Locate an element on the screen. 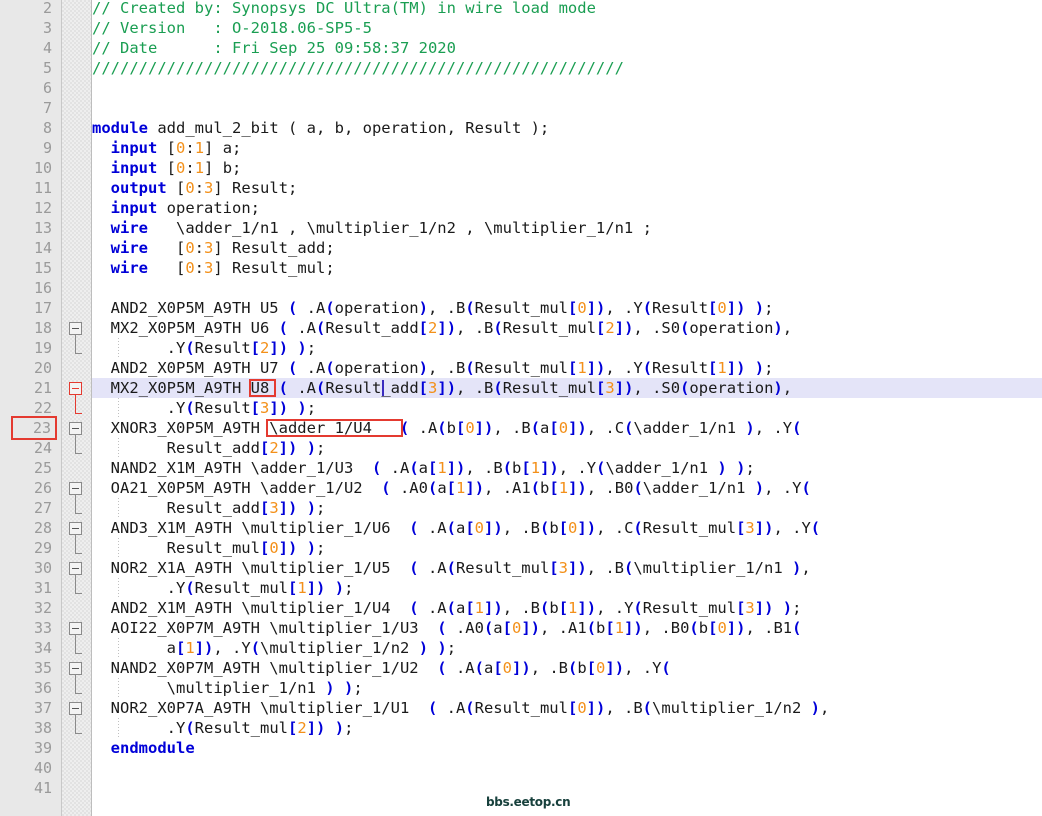  code-line: 9 input [0:1] a; is located at coordinates (521, 148).